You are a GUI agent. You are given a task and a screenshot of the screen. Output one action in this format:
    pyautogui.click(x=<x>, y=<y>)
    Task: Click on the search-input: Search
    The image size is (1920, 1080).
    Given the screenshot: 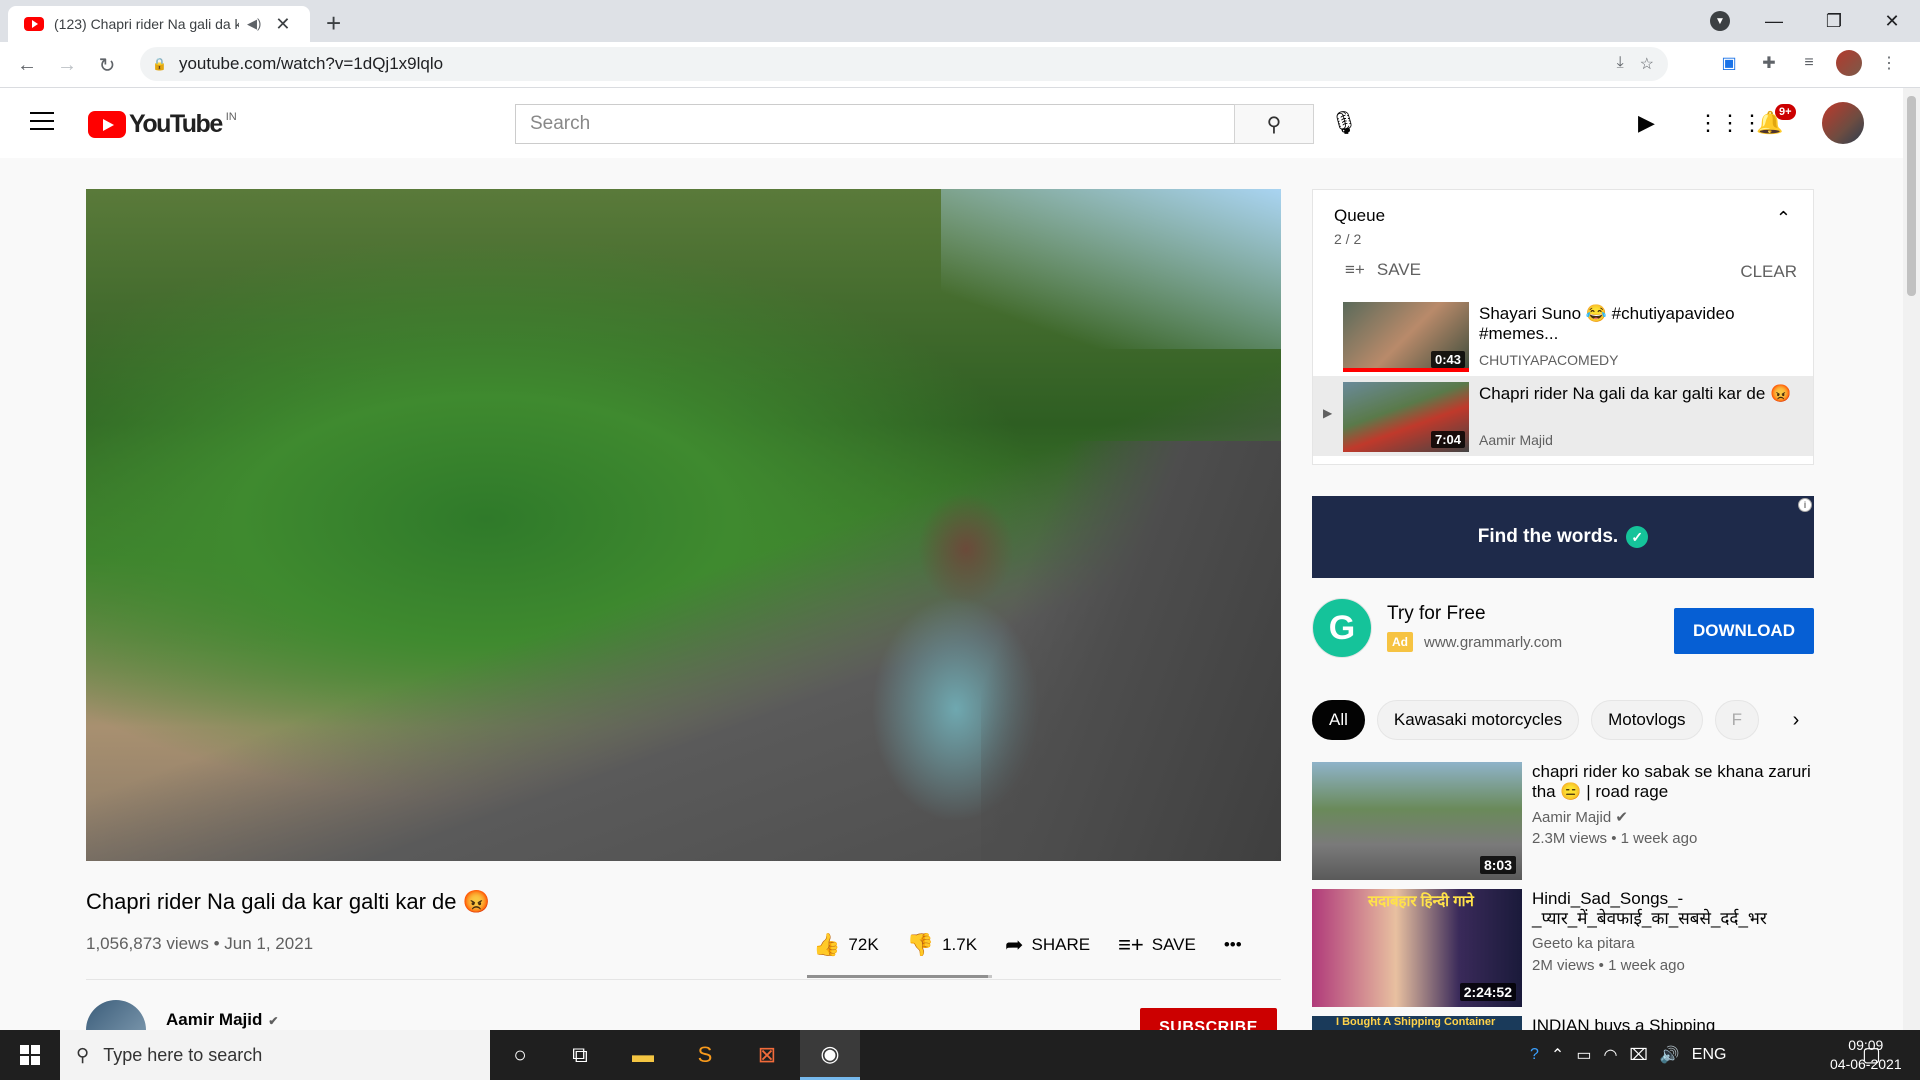 What is the action you would take?
    pyautogui.click(x=875, y=124)
    